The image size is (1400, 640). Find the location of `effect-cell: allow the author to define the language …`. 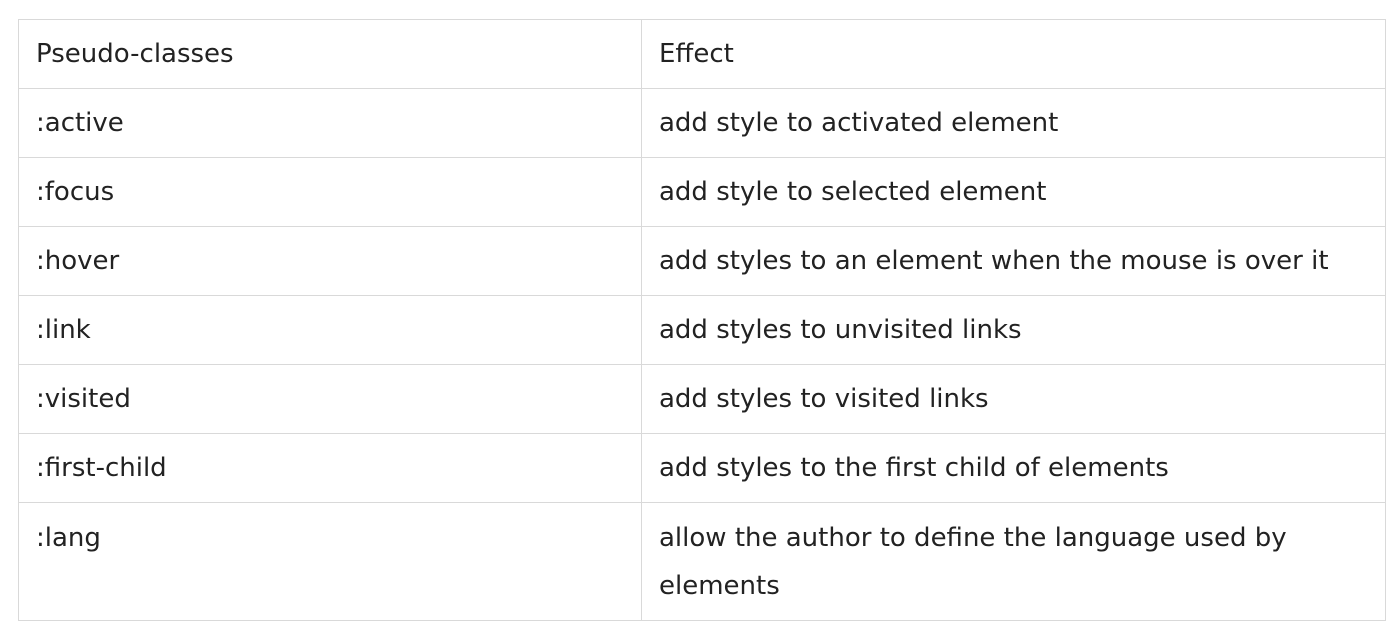

effect-cell: allow the author to define the language … is located at coordinates (1013, 561).